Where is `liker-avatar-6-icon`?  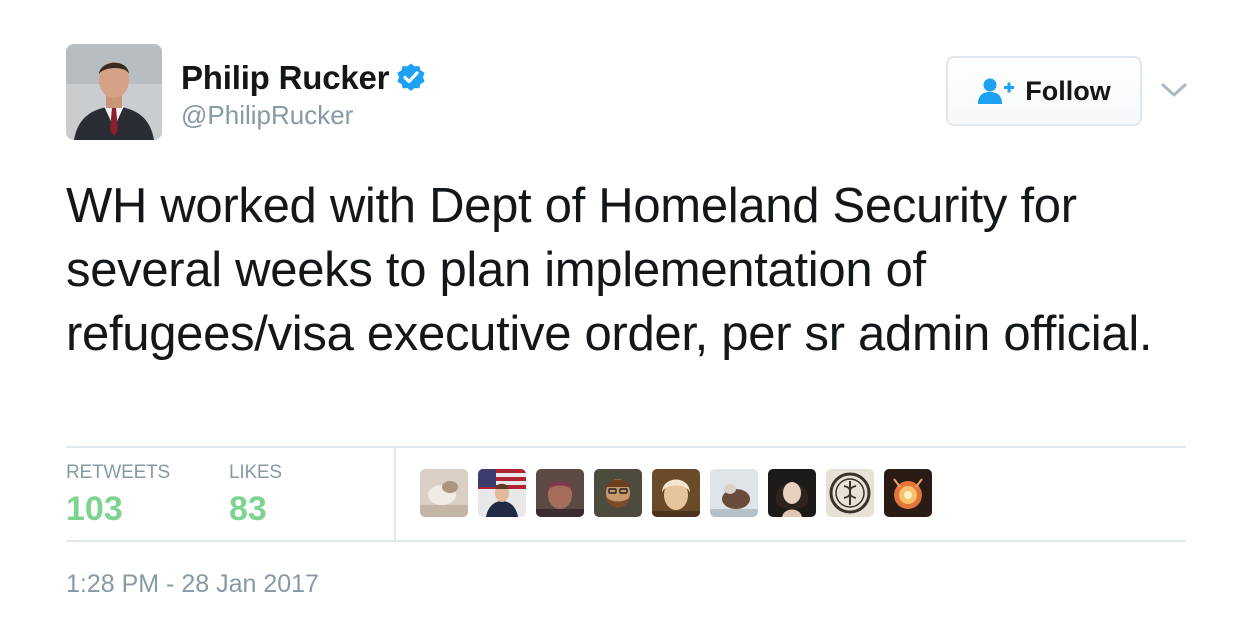 liker-avatar-6-icon is located at coordinates (734, 493).